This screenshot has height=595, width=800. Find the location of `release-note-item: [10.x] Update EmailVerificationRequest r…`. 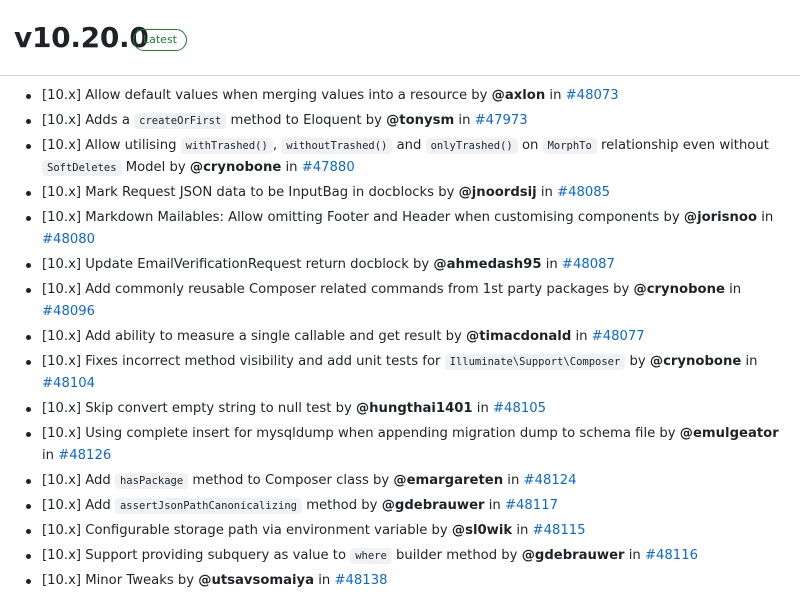

release-note-item: [10.x] Update EmailVerificationRequest r… is located at coordinates (405, 265).